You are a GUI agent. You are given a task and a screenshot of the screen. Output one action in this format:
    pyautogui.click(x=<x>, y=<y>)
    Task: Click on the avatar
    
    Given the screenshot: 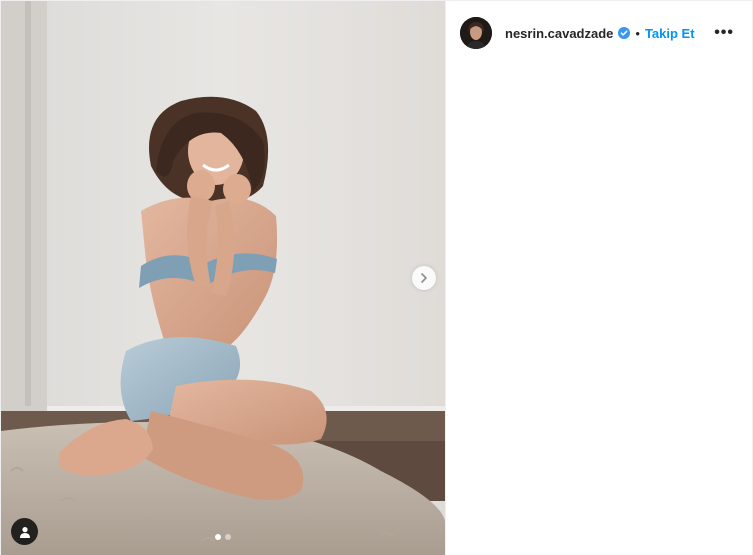 What is the action you would take?
    pyautogui.click(x=476, y=33)
    